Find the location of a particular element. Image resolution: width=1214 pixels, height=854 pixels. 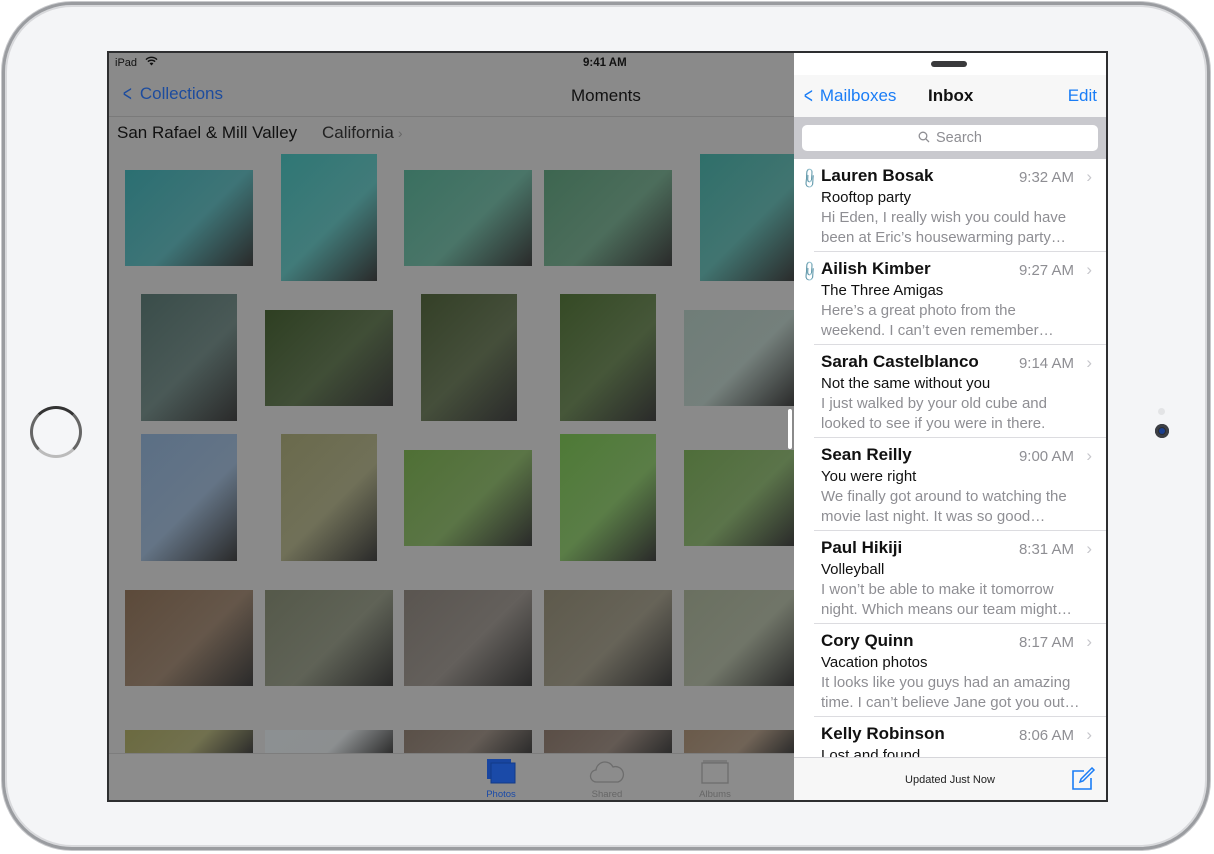

compose-button is located at coordinates (1083, 778).